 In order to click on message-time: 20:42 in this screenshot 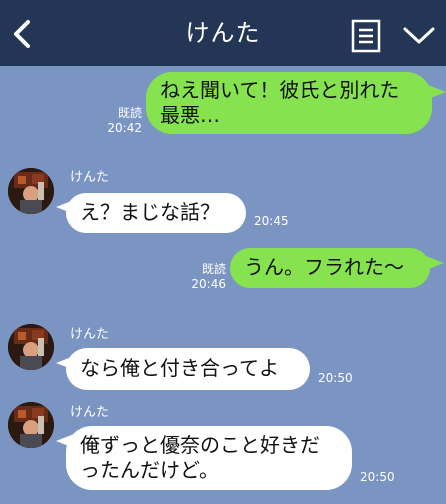, I will do `click(124, 128)`.